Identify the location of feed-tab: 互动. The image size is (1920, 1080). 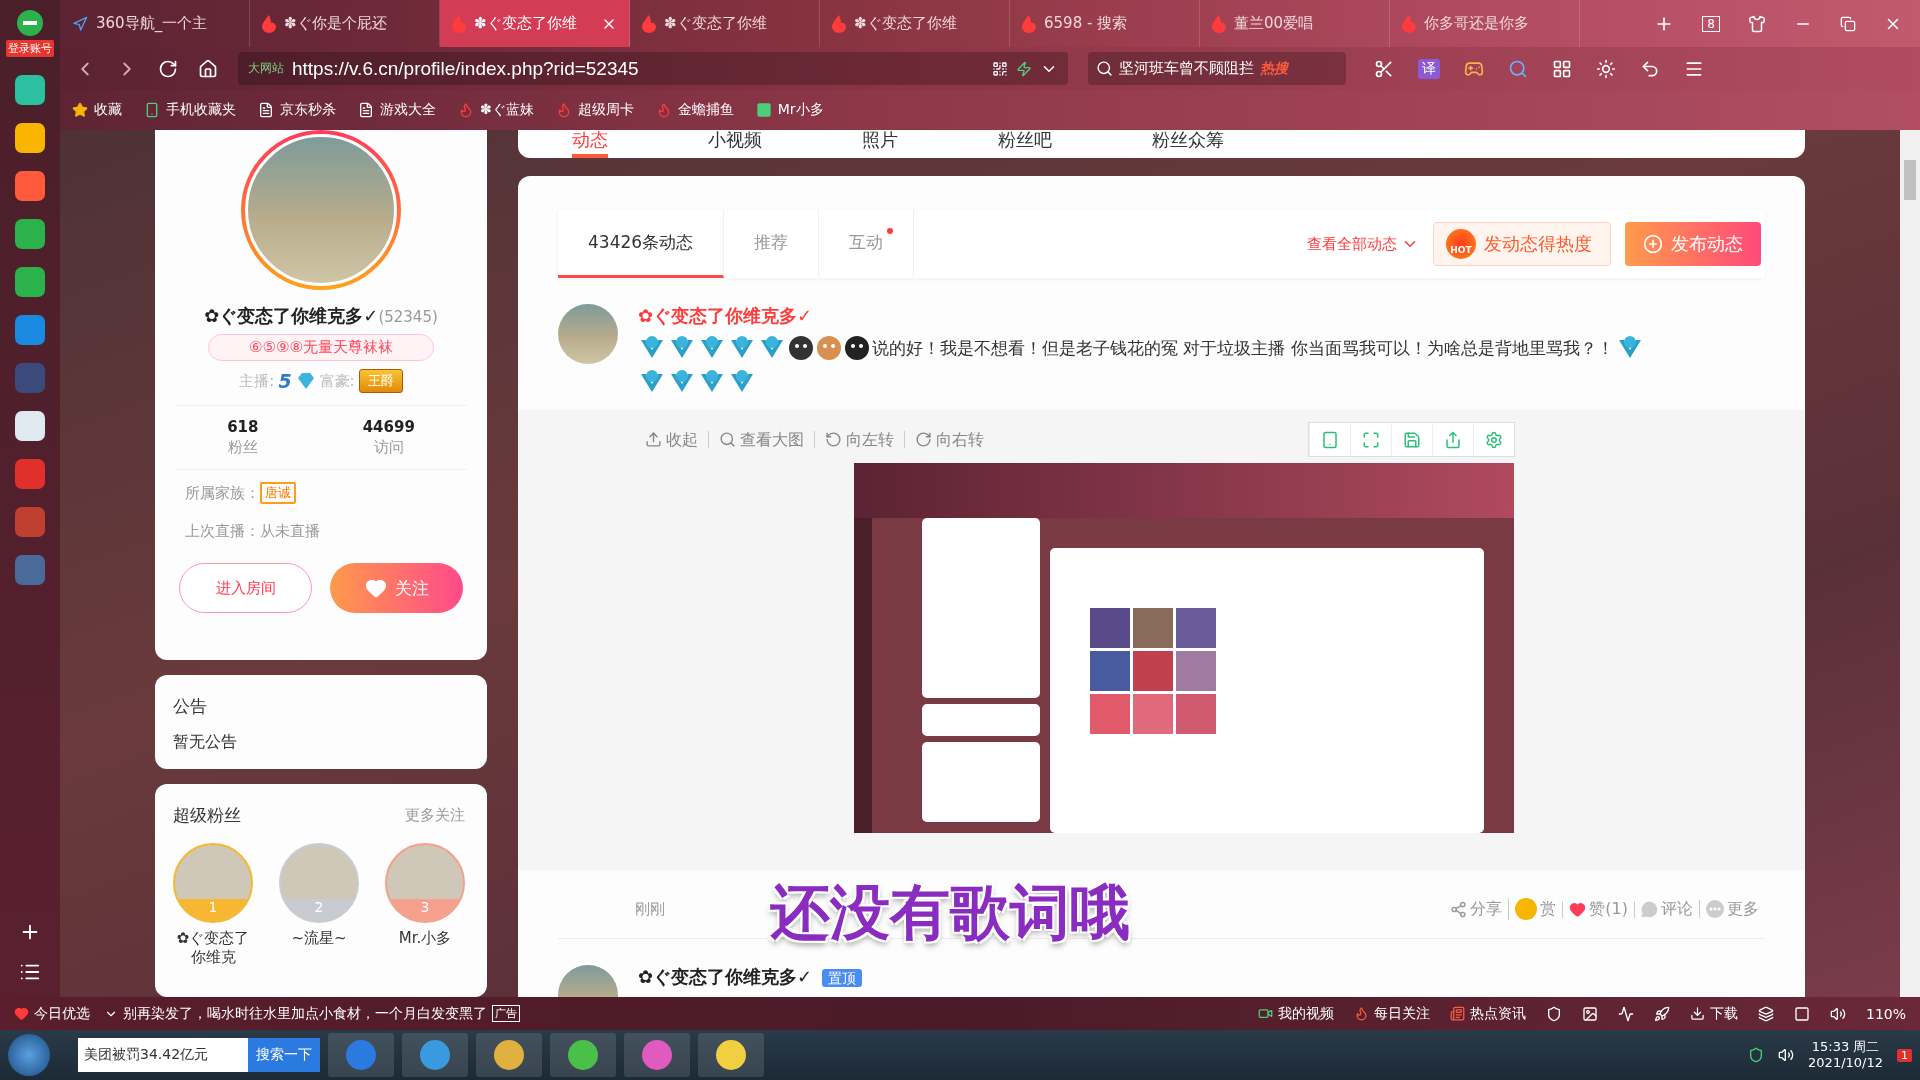
(867, 244).